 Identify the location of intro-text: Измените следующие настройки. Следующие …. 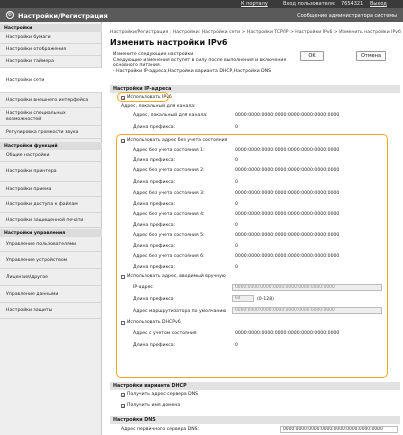
(200, 63).